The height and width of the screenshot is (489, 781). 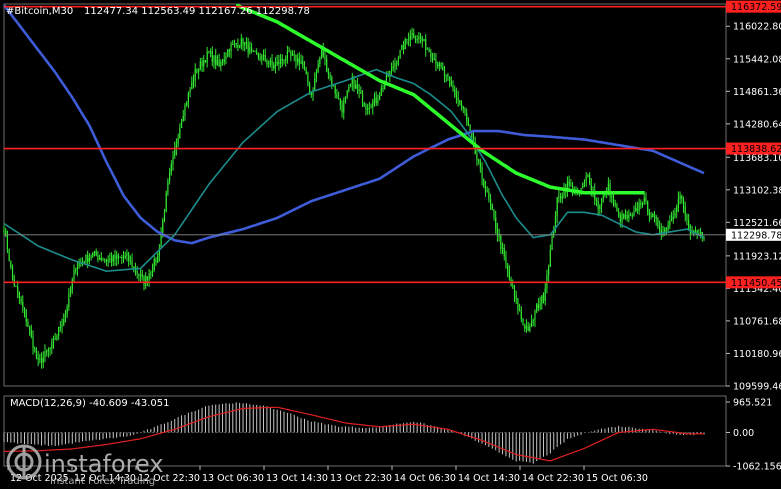 I want to click on time-tick-label: 13 Oct 22:30, so click(x=361, y=478).